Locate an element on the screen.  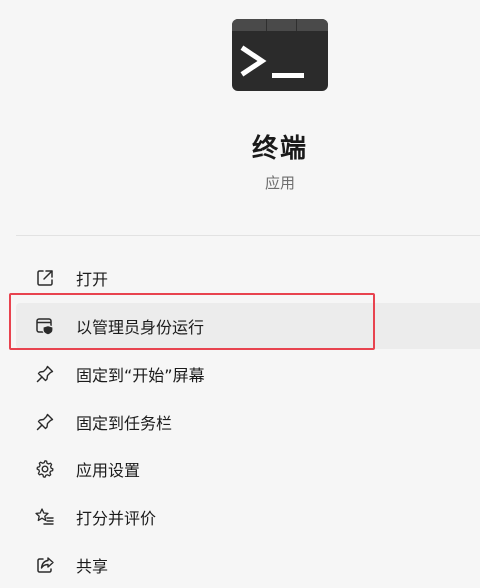
terminal-app-icon is located at coordinates (280, 55).